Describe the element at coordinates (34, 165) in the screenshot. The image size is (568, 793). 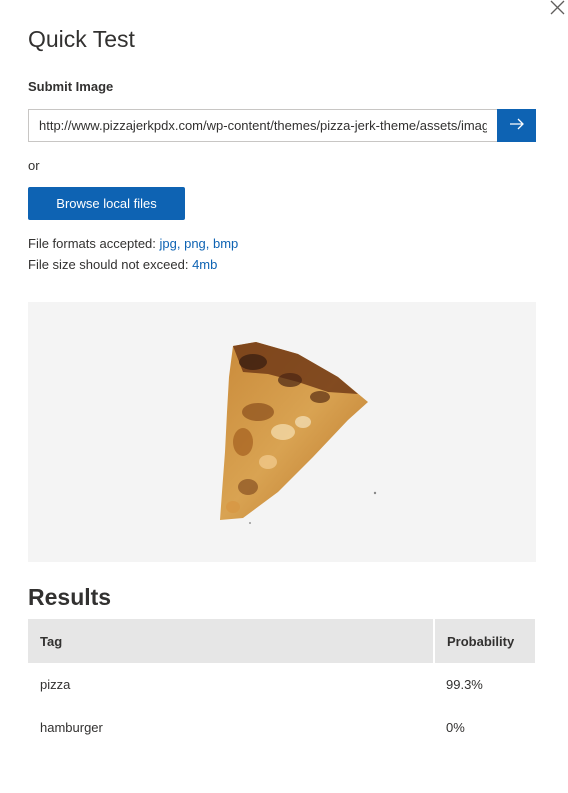
I see `or-separator: or` at that location.